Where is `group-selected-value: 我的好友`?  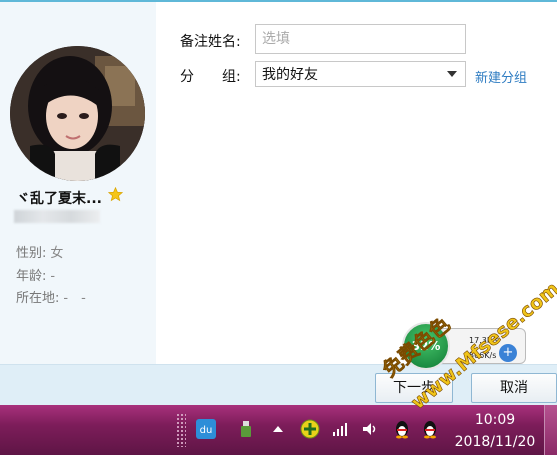
group-selected-value: 我的好友 is located at coordinates (290, 75).